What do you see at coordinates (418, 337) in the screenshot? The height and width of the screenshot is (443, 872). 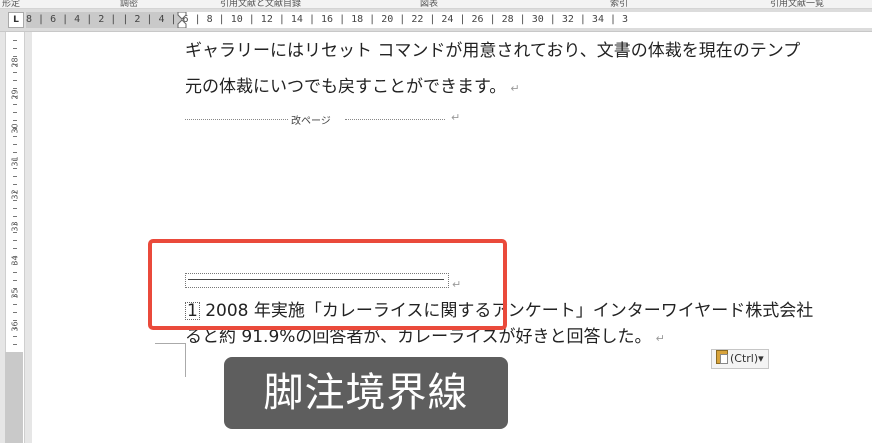 I see `footnote-text: ると約 91.9%の回答者が、カレーライスが好きと回答した。` at bounding box center [418, 337].